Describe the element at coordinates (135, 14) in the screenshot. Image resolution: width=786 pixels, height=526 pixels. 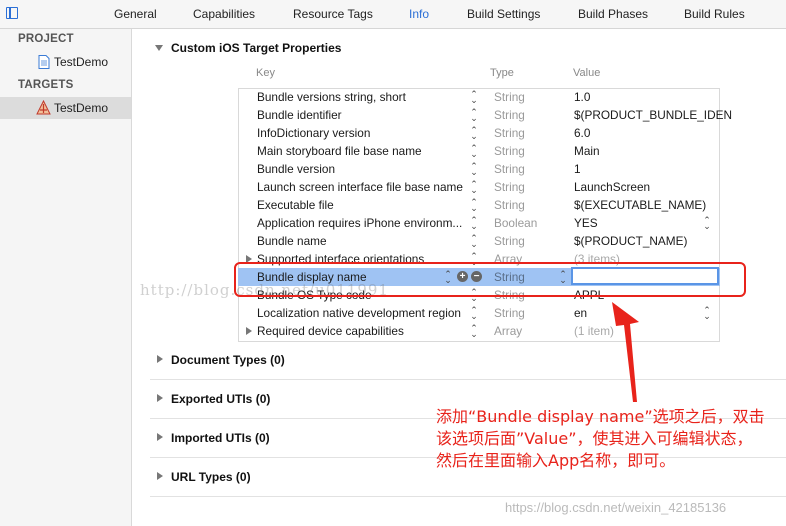
I see `tab-general: General` at that location.